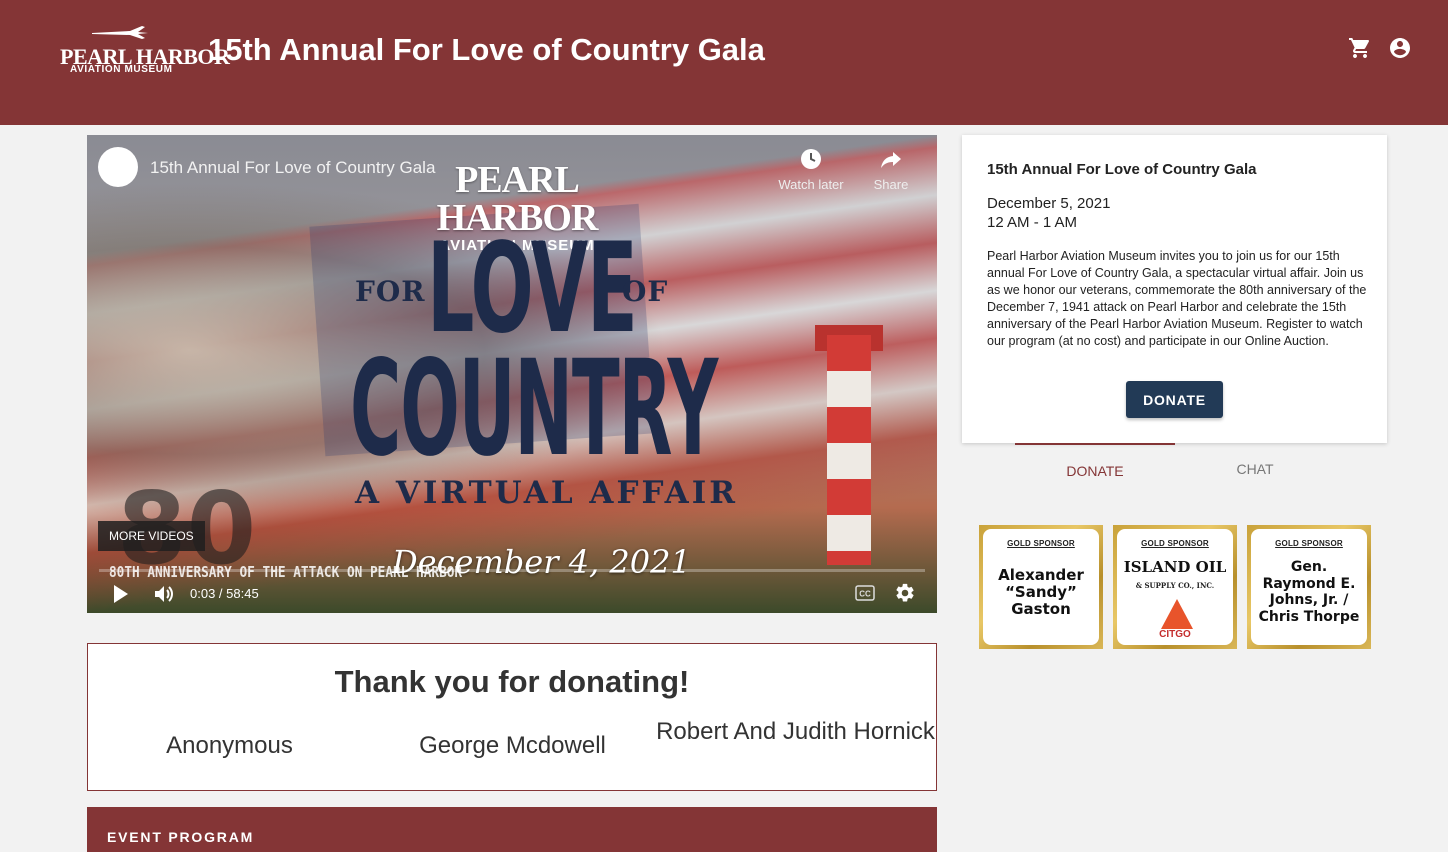 This screenshot has height=852, width=1448. What do you see at coordinates (151, 536) in the screenshot?
I see `more-videos-button: MORE VIDEOS` at bounding box center [151, 536].